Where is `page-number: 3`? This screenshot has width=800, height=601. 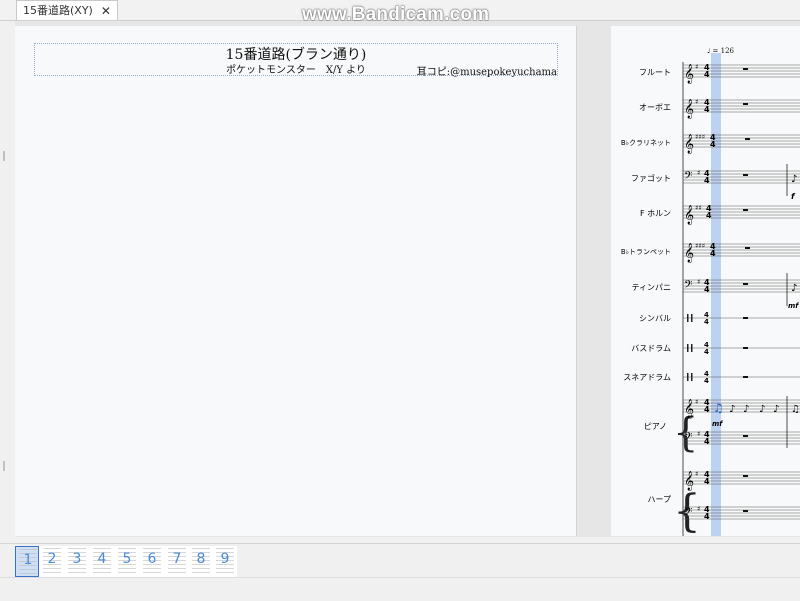
page-number: 3 is located at coordinates (77, 559).